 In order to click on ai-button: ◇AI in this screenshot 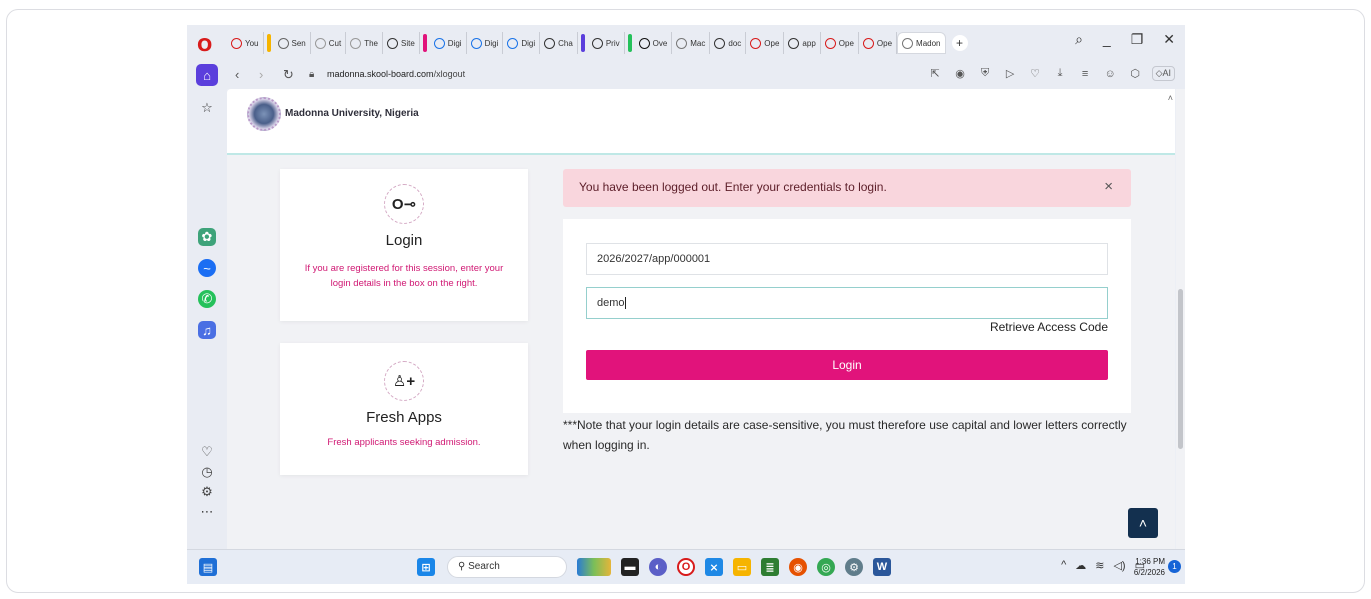, I will do `click(1163, 73)`.